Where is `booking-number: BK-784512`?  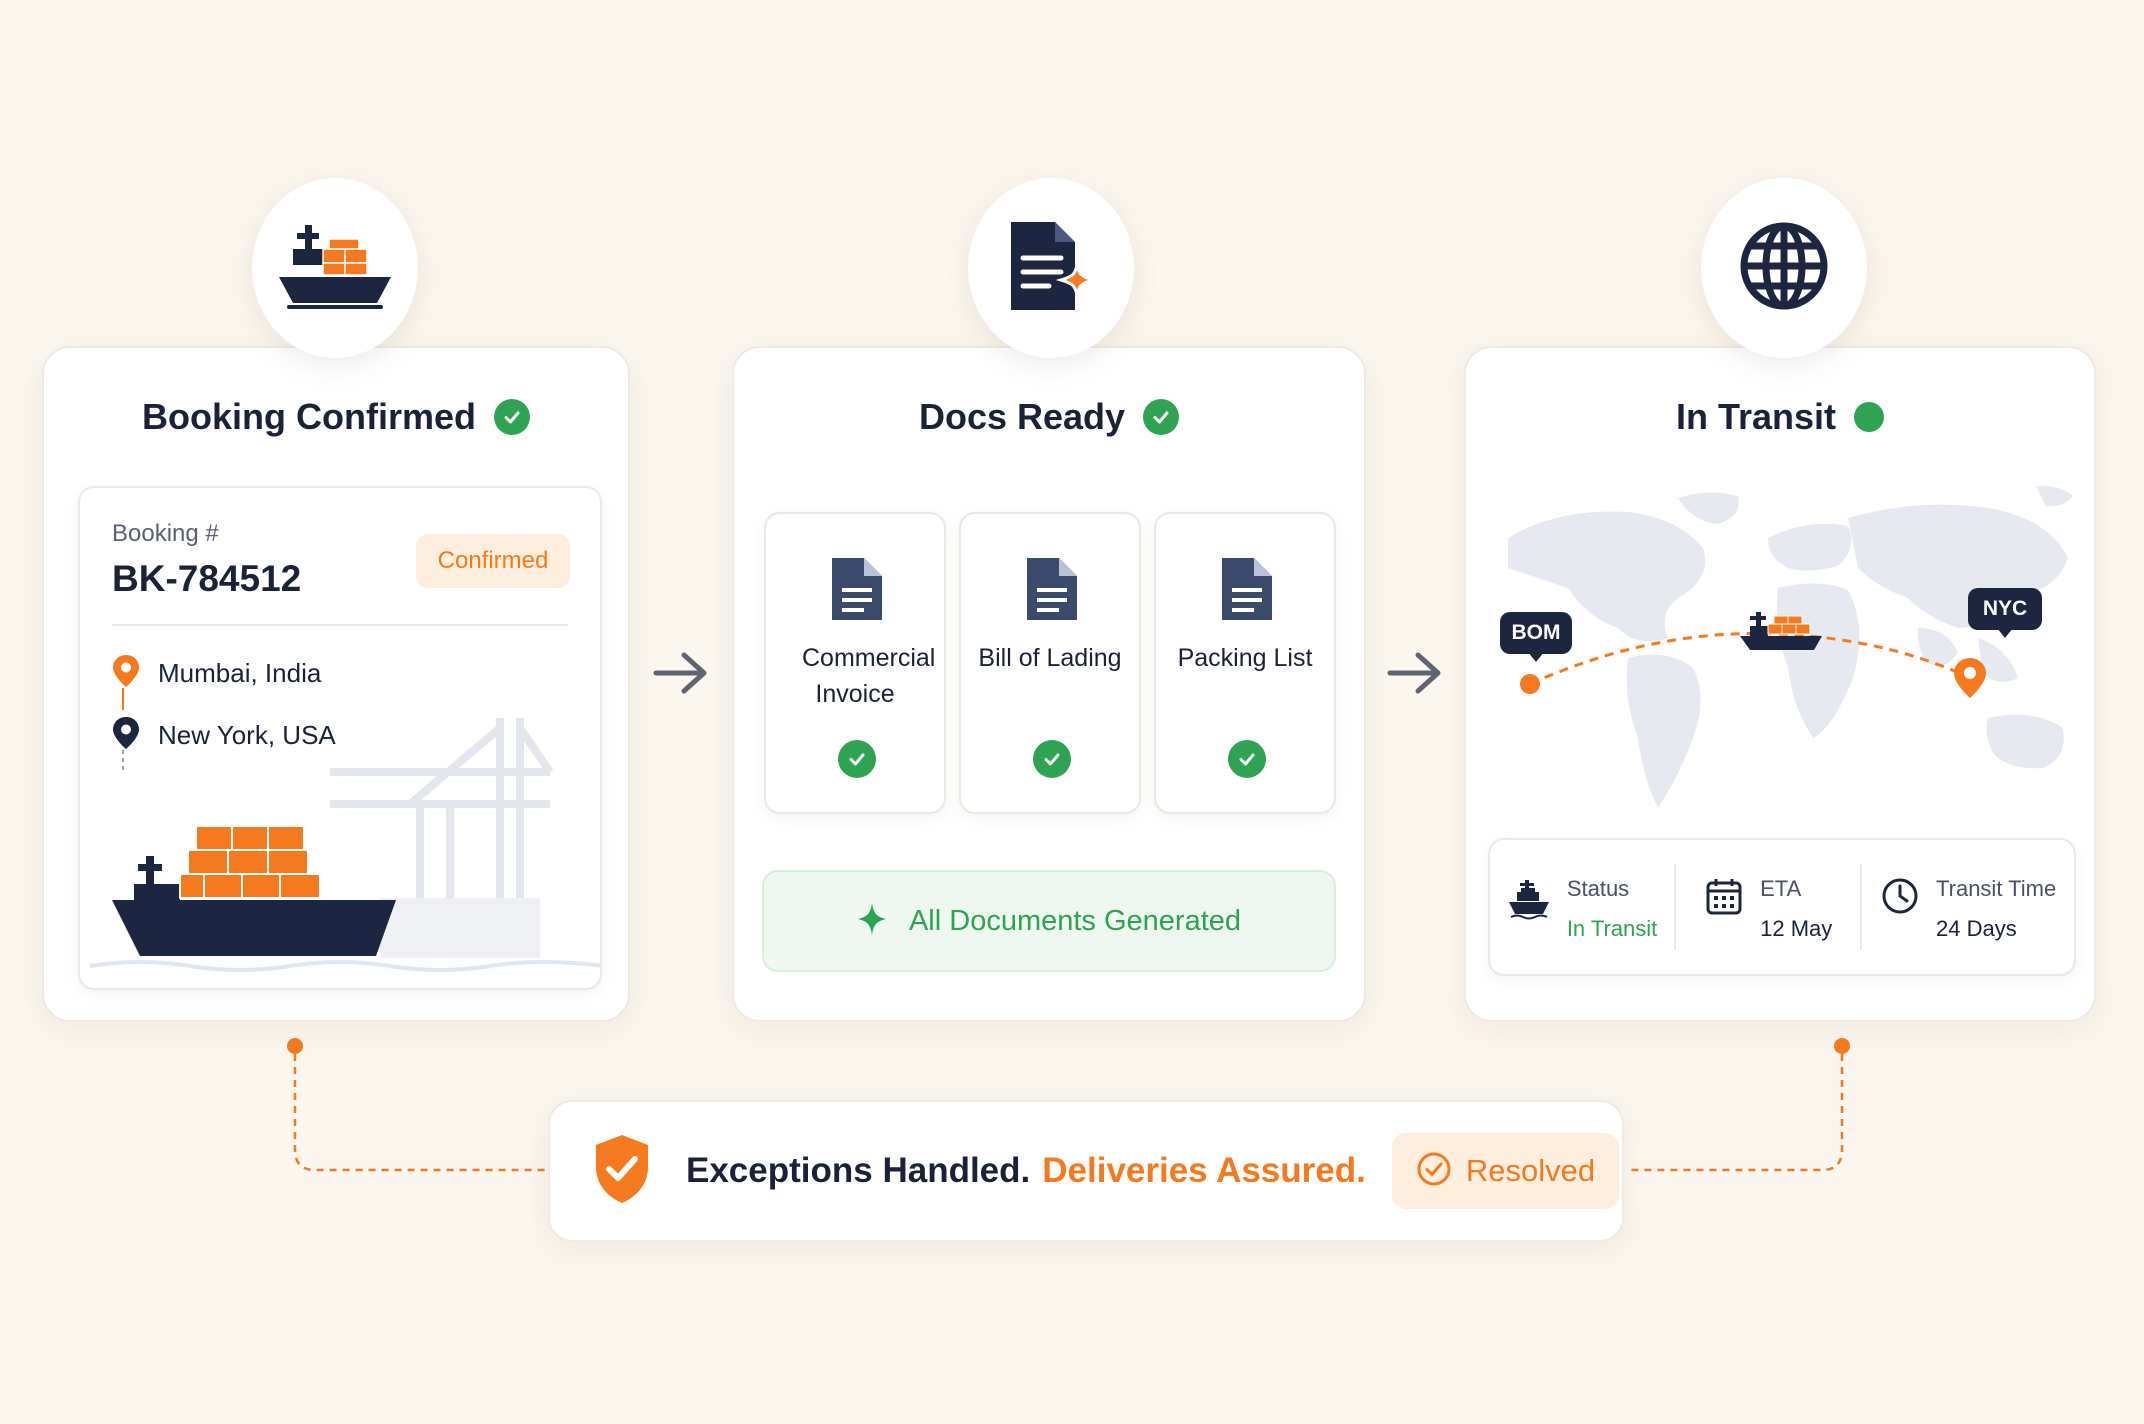
booking-number: BK-784512 is located at coordinates (207, 578).